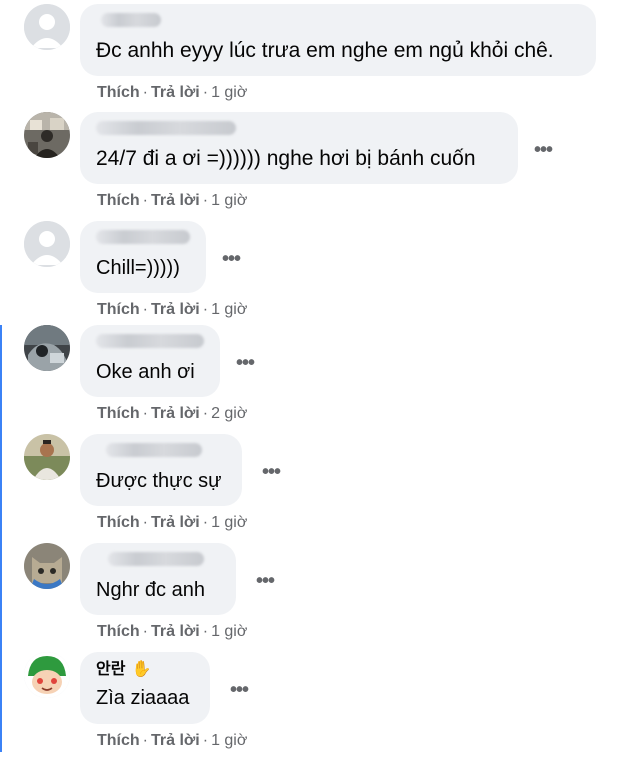 This screenshot has height=760, width=640. I want to click on comment-bubble: Chill=))))), so click(143, 257).